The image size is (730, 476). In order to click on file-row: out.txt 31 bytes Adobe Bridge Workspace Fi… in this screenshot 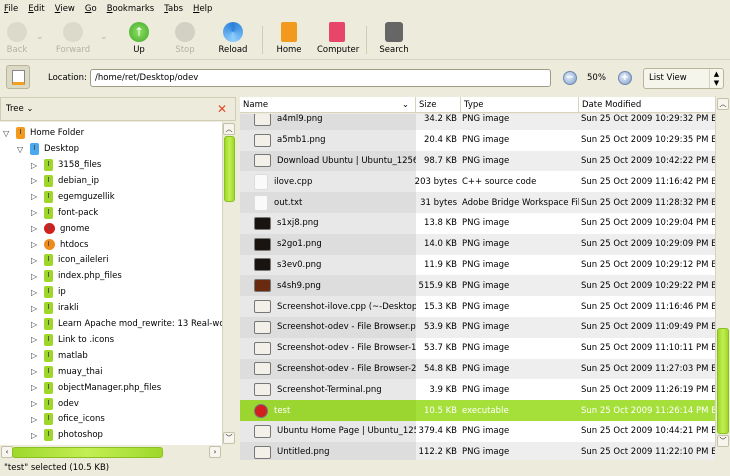, I will do `click(477, 202)`.